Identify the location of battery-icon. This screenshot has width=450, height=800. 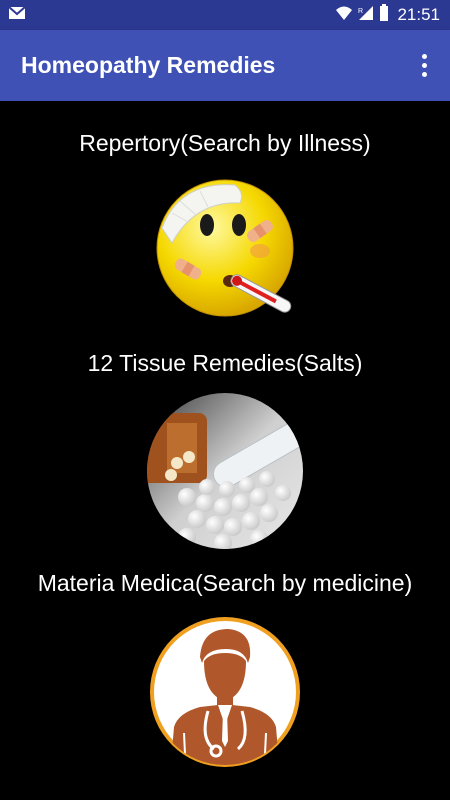
(384, 15).